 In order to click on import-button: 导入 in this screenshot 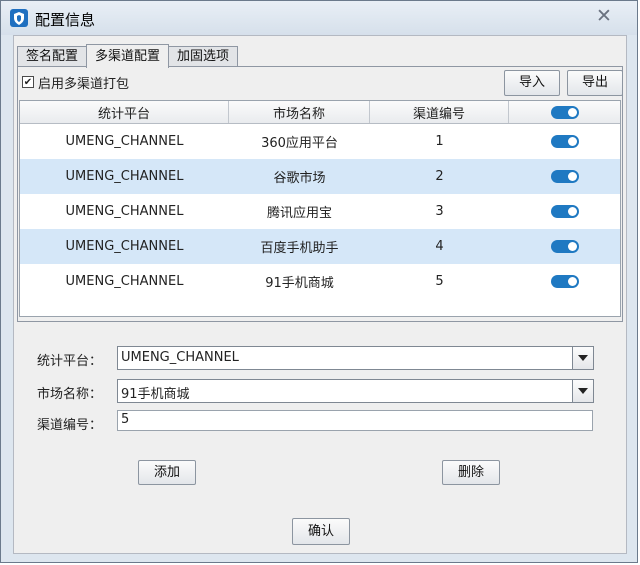, I will do `click(532, 83)`.